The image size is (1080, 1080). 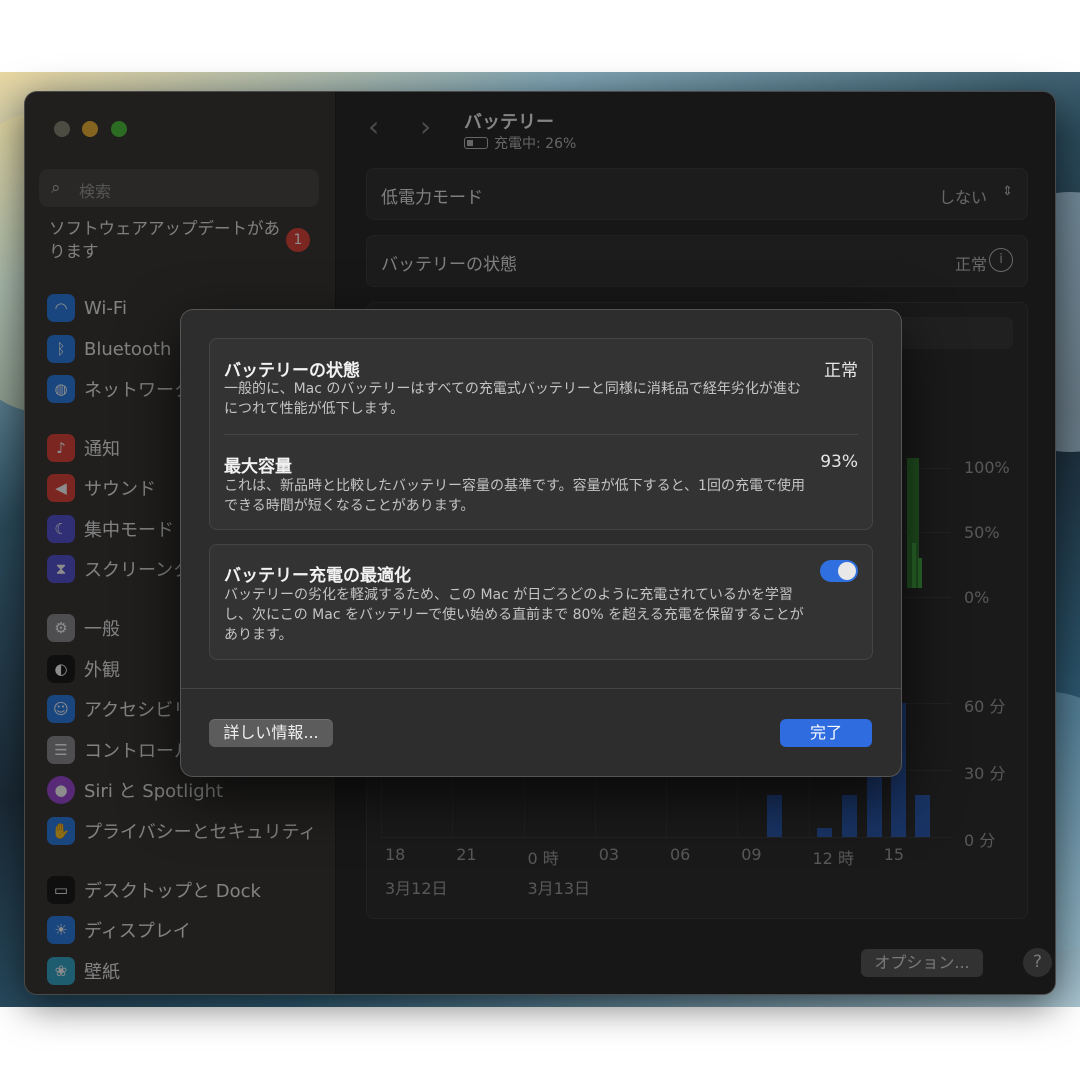 What do you see at coordinates (182, 831) in the screenshot?
I see `sidebar-item-privacy-security: ✋ プライバシーとセキュリティ` at bounding box center [182, 831].